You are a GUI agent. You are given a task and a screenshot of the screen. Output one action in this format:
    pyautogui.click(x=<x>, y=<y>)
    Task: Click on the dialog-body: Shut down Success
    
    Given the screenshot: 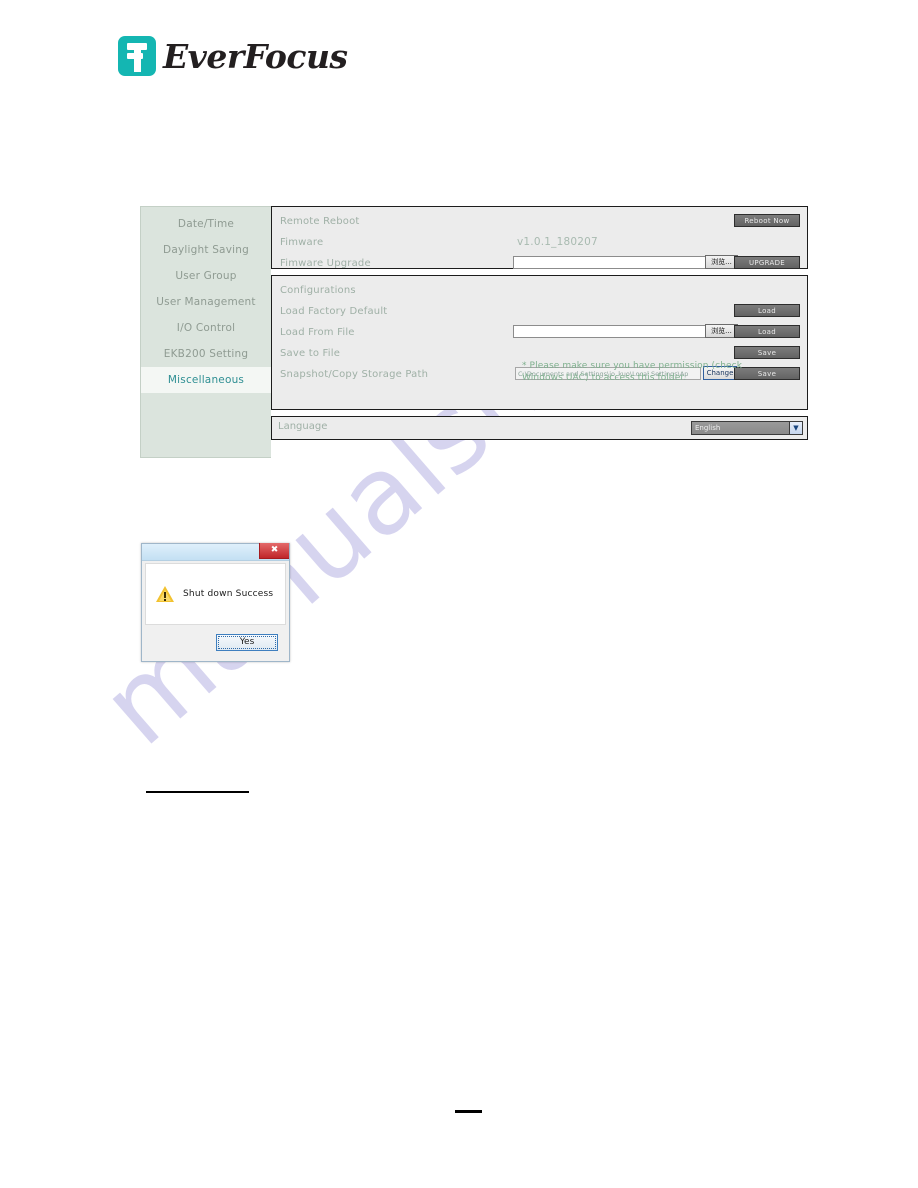 What is the action you would take?
    pyautogui.click(x=215, y=594)
    